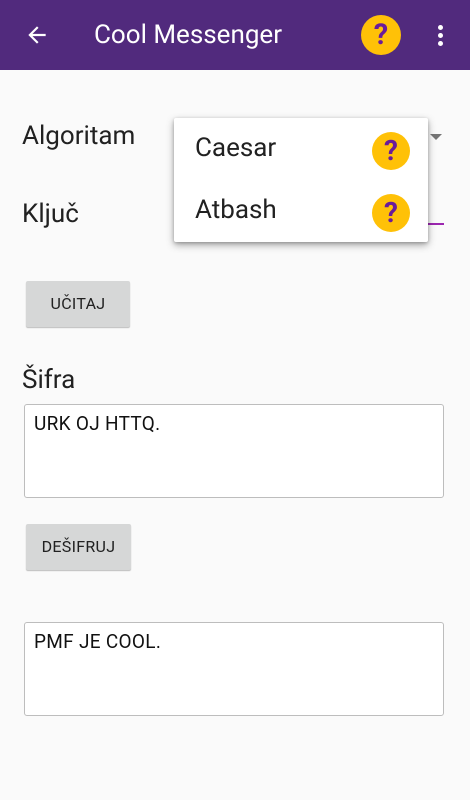 This screenshot has height=800, width=470. What do you see at coordinates (236, 210) in the screenshot?
I see `dropdown-item-label: Atbash` at bounding box center [236, 210].